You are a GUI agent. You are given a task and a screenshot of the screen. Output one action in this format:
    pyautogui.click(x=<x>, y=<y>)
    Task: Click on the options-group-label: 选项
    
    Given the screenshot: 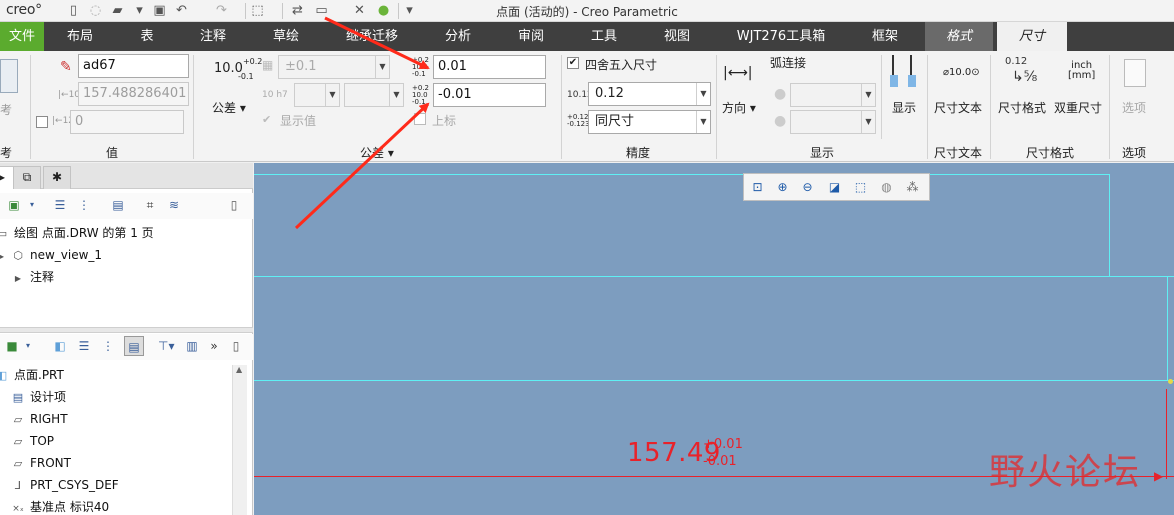 What is the action you would take?
    pyautogui.click(x=1134, y=153)
    